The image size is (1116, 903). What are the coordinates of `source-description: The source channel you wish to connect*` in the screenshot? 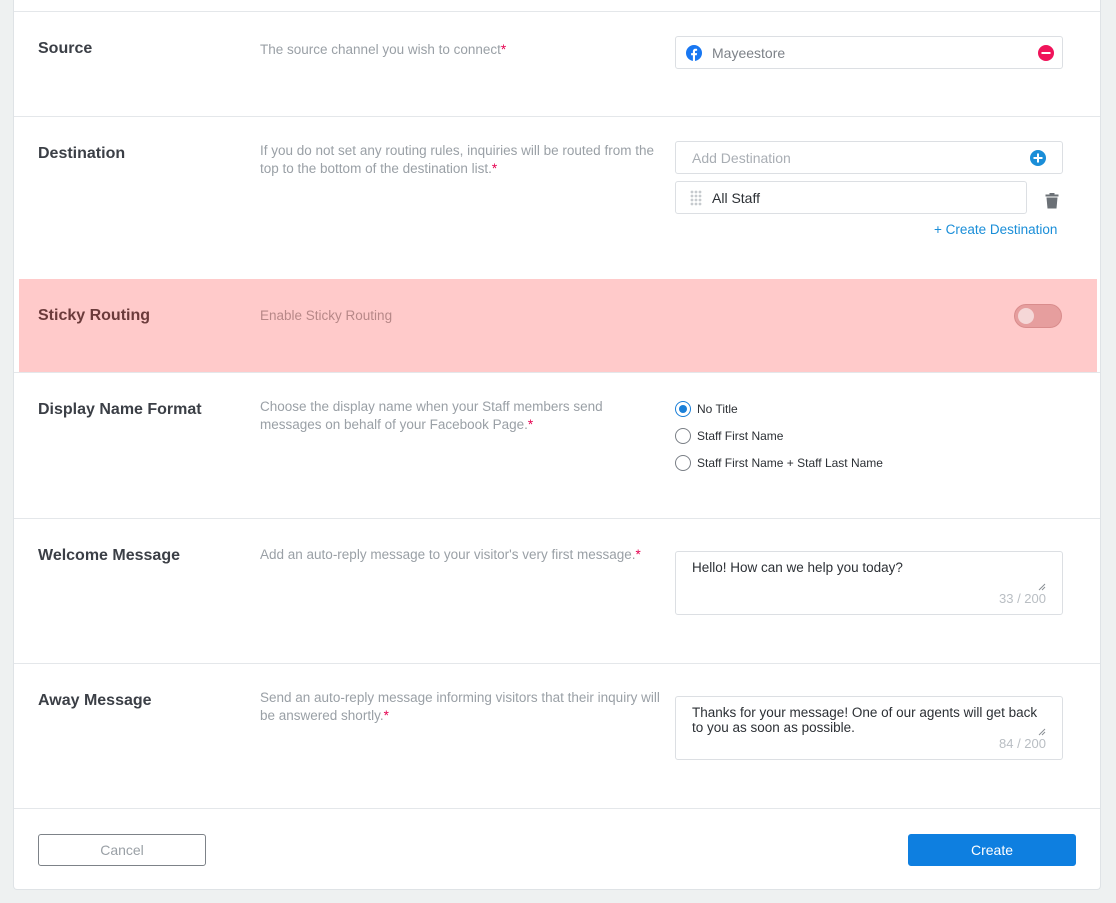 It's located at (383, 49).